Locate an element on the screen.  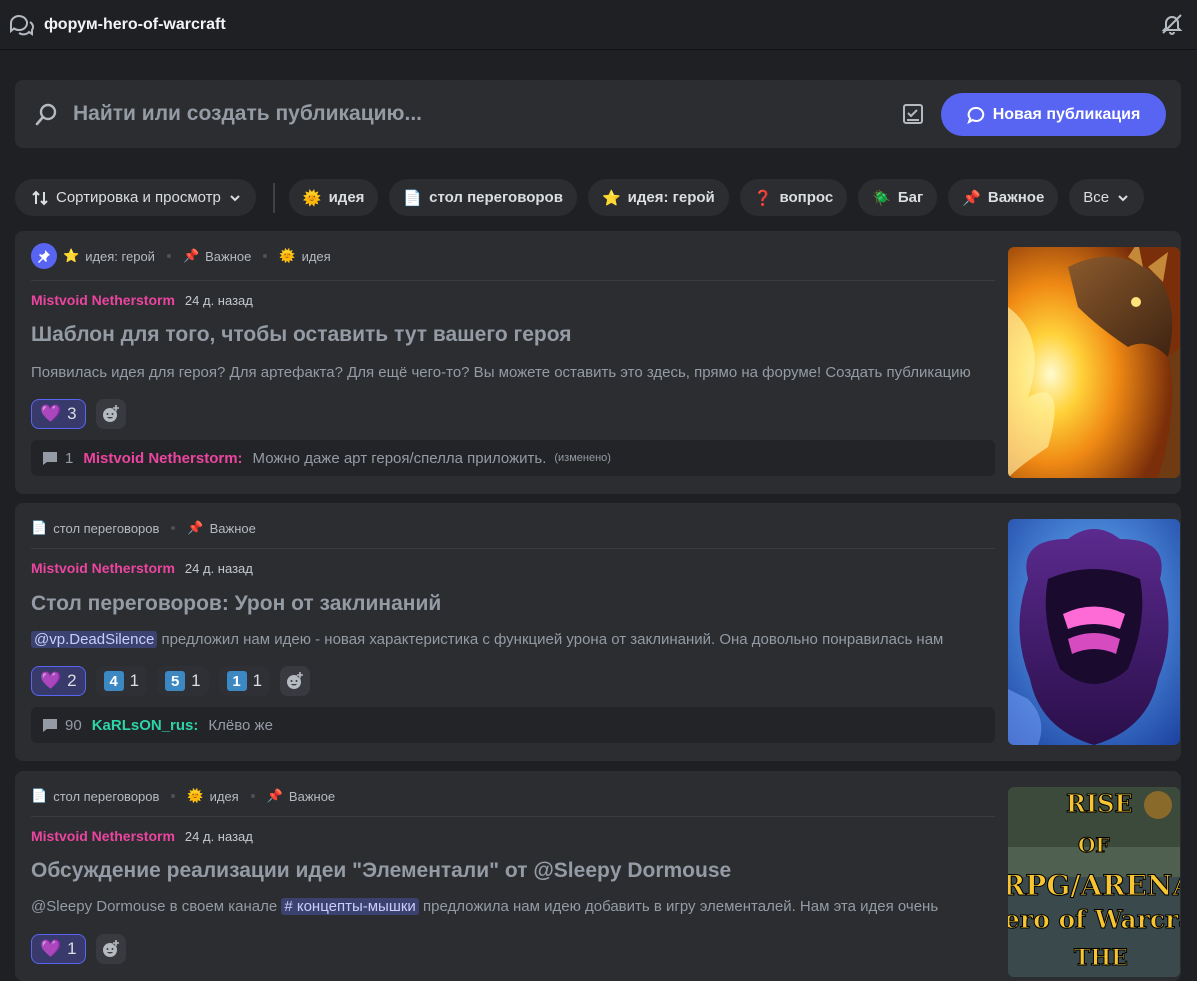
user-mention: @vp.DeadSilence is located at coordinates (94, 639).